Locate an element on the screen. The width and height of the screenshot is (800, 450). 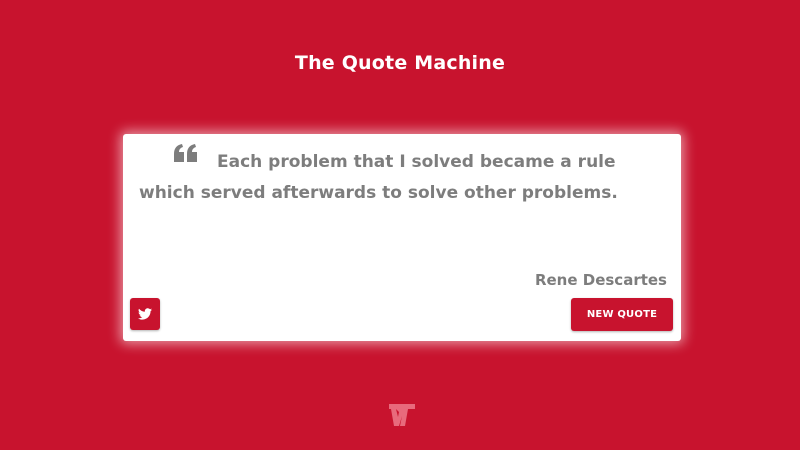
twitter-icon is located at coordinates (145, 314).